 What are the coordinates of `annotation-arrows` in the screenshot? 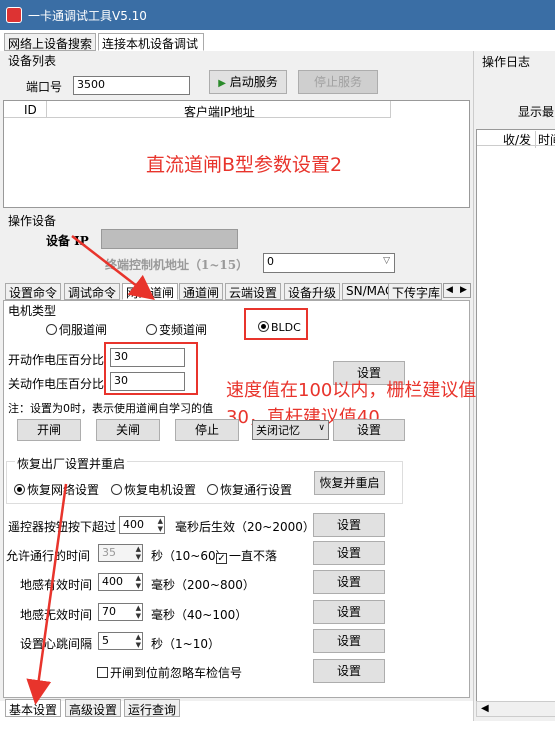 It's located at (90, 470).